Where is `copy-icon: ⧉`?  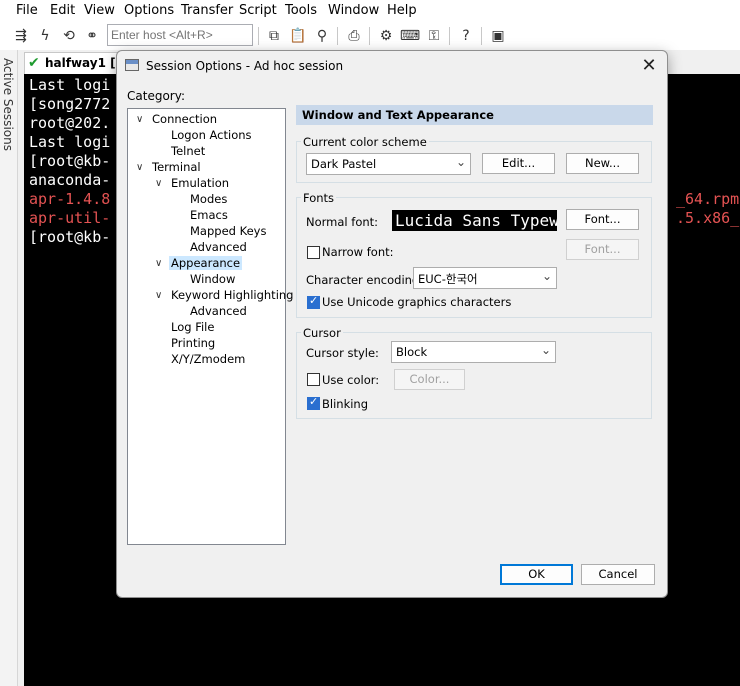 copy-icon: ⧉ is located at coordinates (274, 36).